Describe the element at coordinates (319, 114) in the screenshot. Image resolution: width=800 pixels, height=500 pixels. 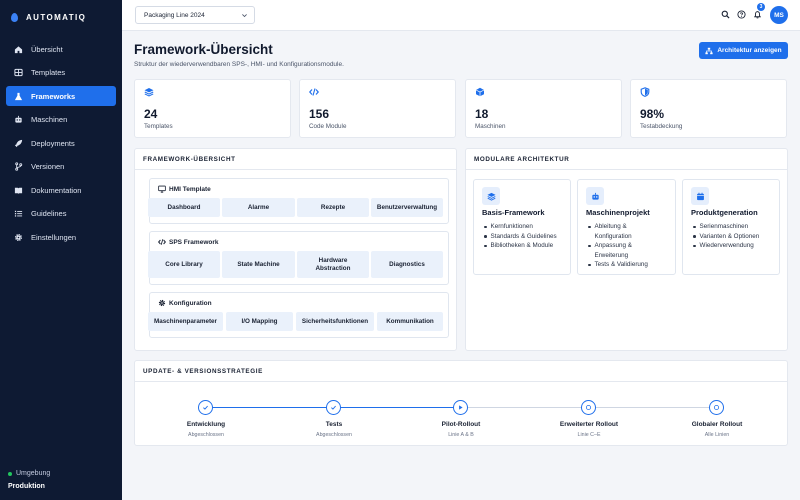
I see `stat-value: 156` at that location.